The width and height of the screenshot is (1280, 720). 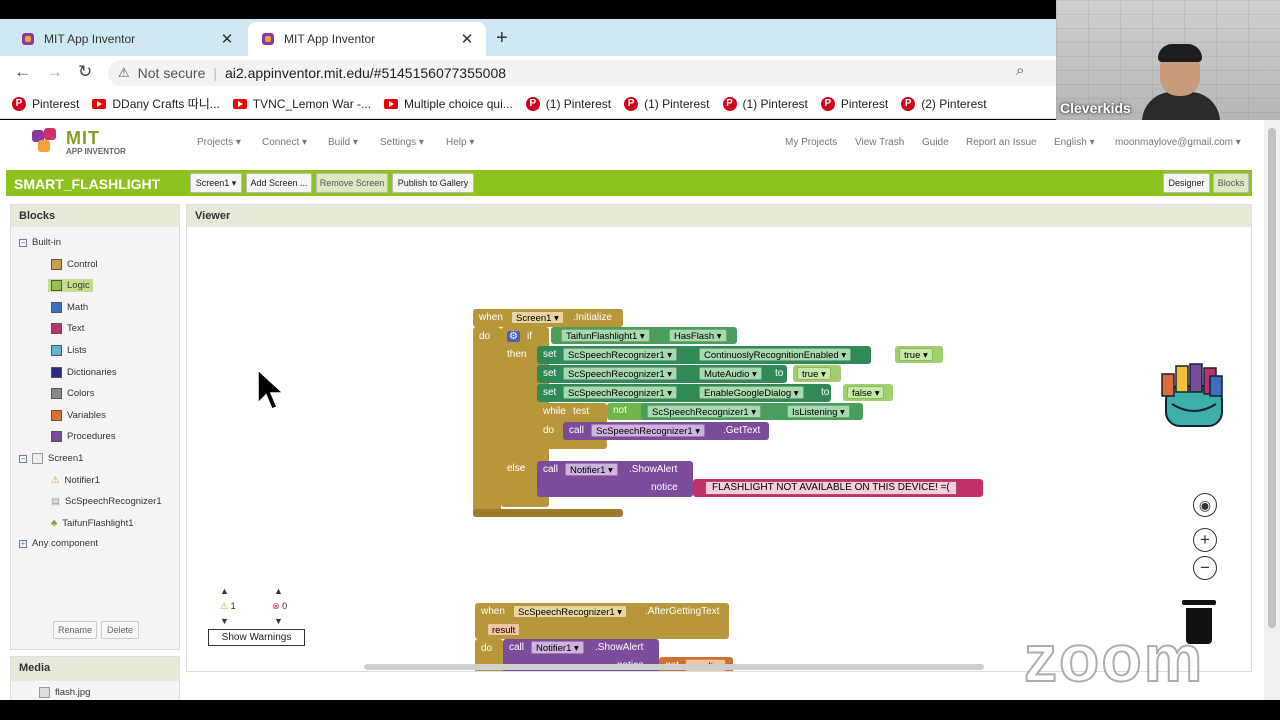 What do you see at coordinates (64, 692) in the screenshot?
I see `media-item: flash.jpg` at bounding box center [64, 692].